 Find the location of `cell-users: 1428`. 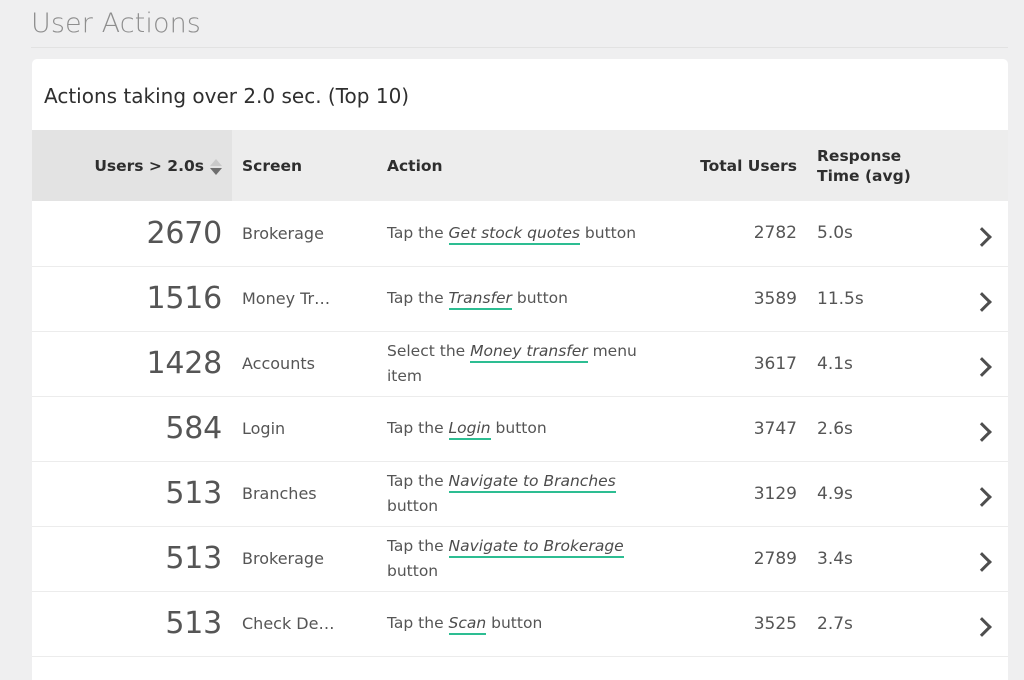

cell-users: 1428 is located at coordinates (132, 363).